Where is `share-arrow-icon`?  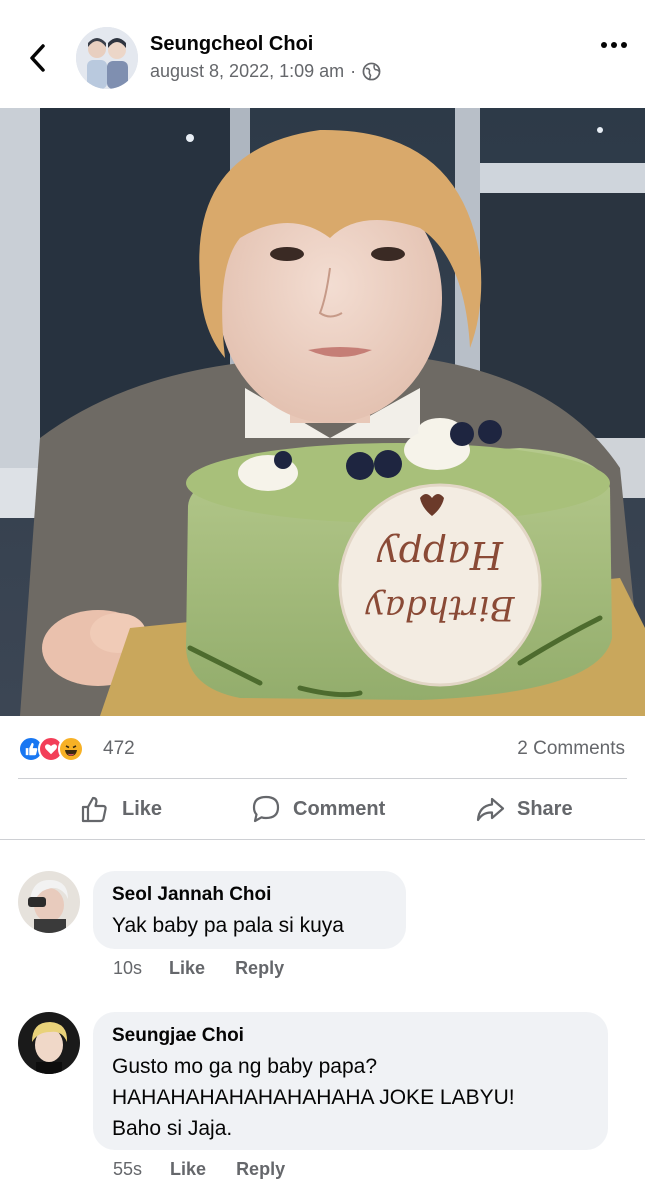
share-arrow-icon is located at coordinates (490, 809).